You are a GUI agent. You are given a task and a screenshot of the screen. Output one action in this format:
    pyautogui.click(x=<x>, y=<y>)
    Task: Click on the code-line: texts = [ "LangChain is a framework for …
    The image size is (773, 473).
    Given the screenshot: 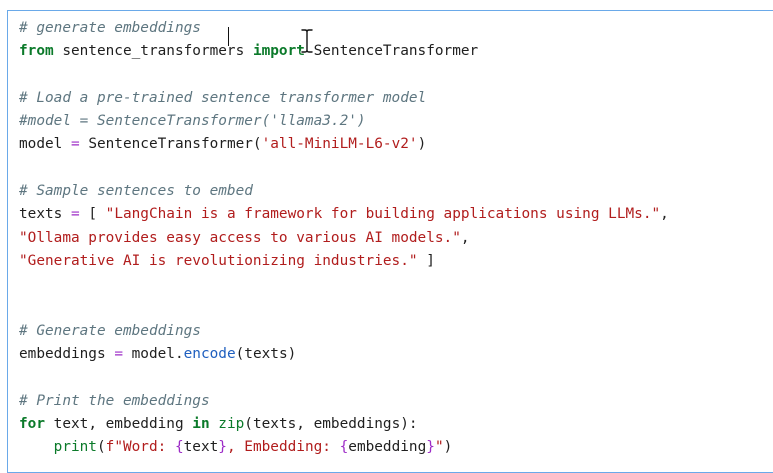 What is the action you would take?
    pyautogui.click(x=396, y=214)
    